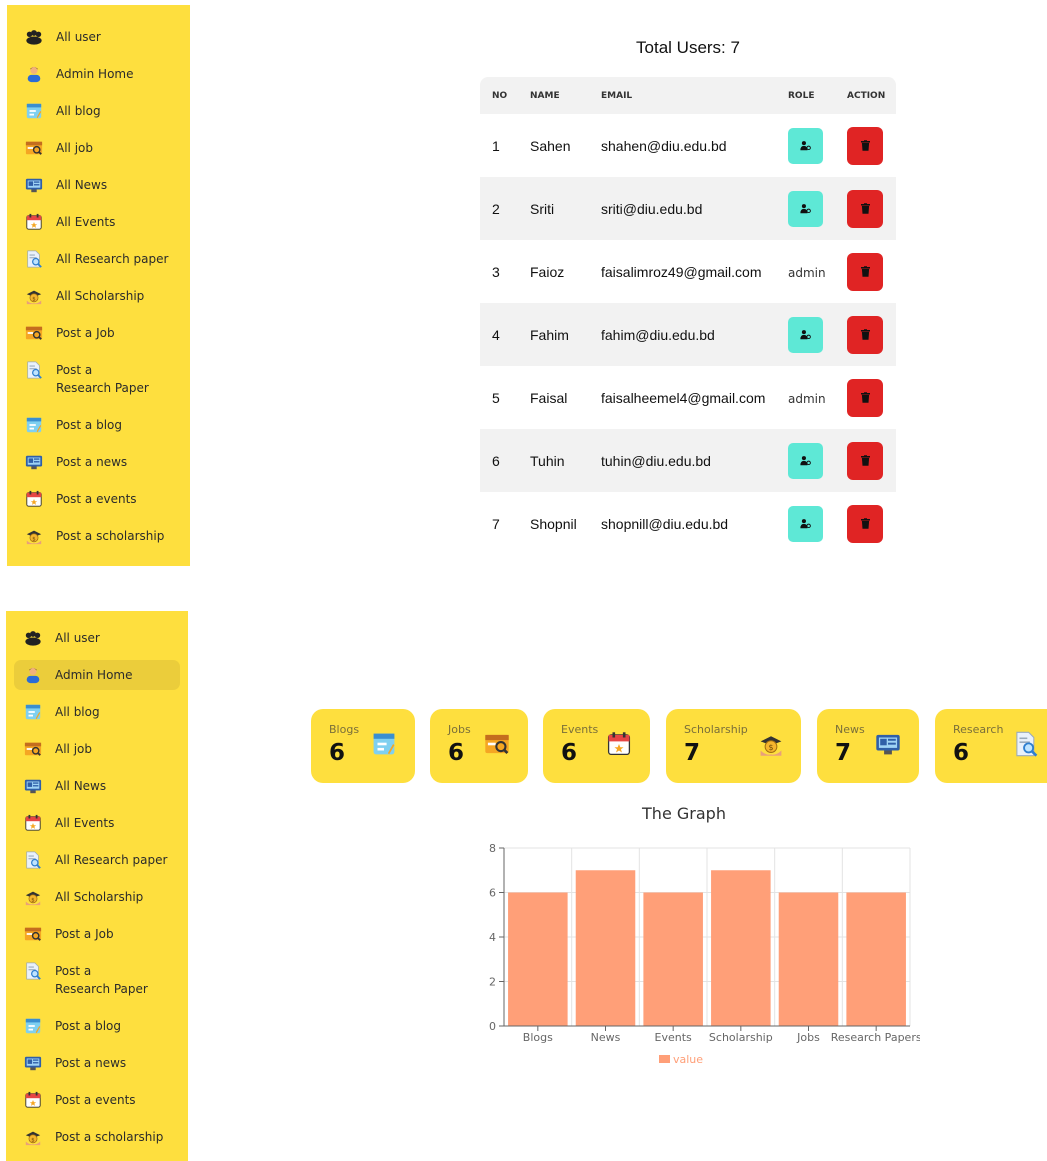 This screenshot has height=1161, width=1047. Describe the element at coordinates (499, 95) in the screenshot. I see `col-no: NO` at that location.